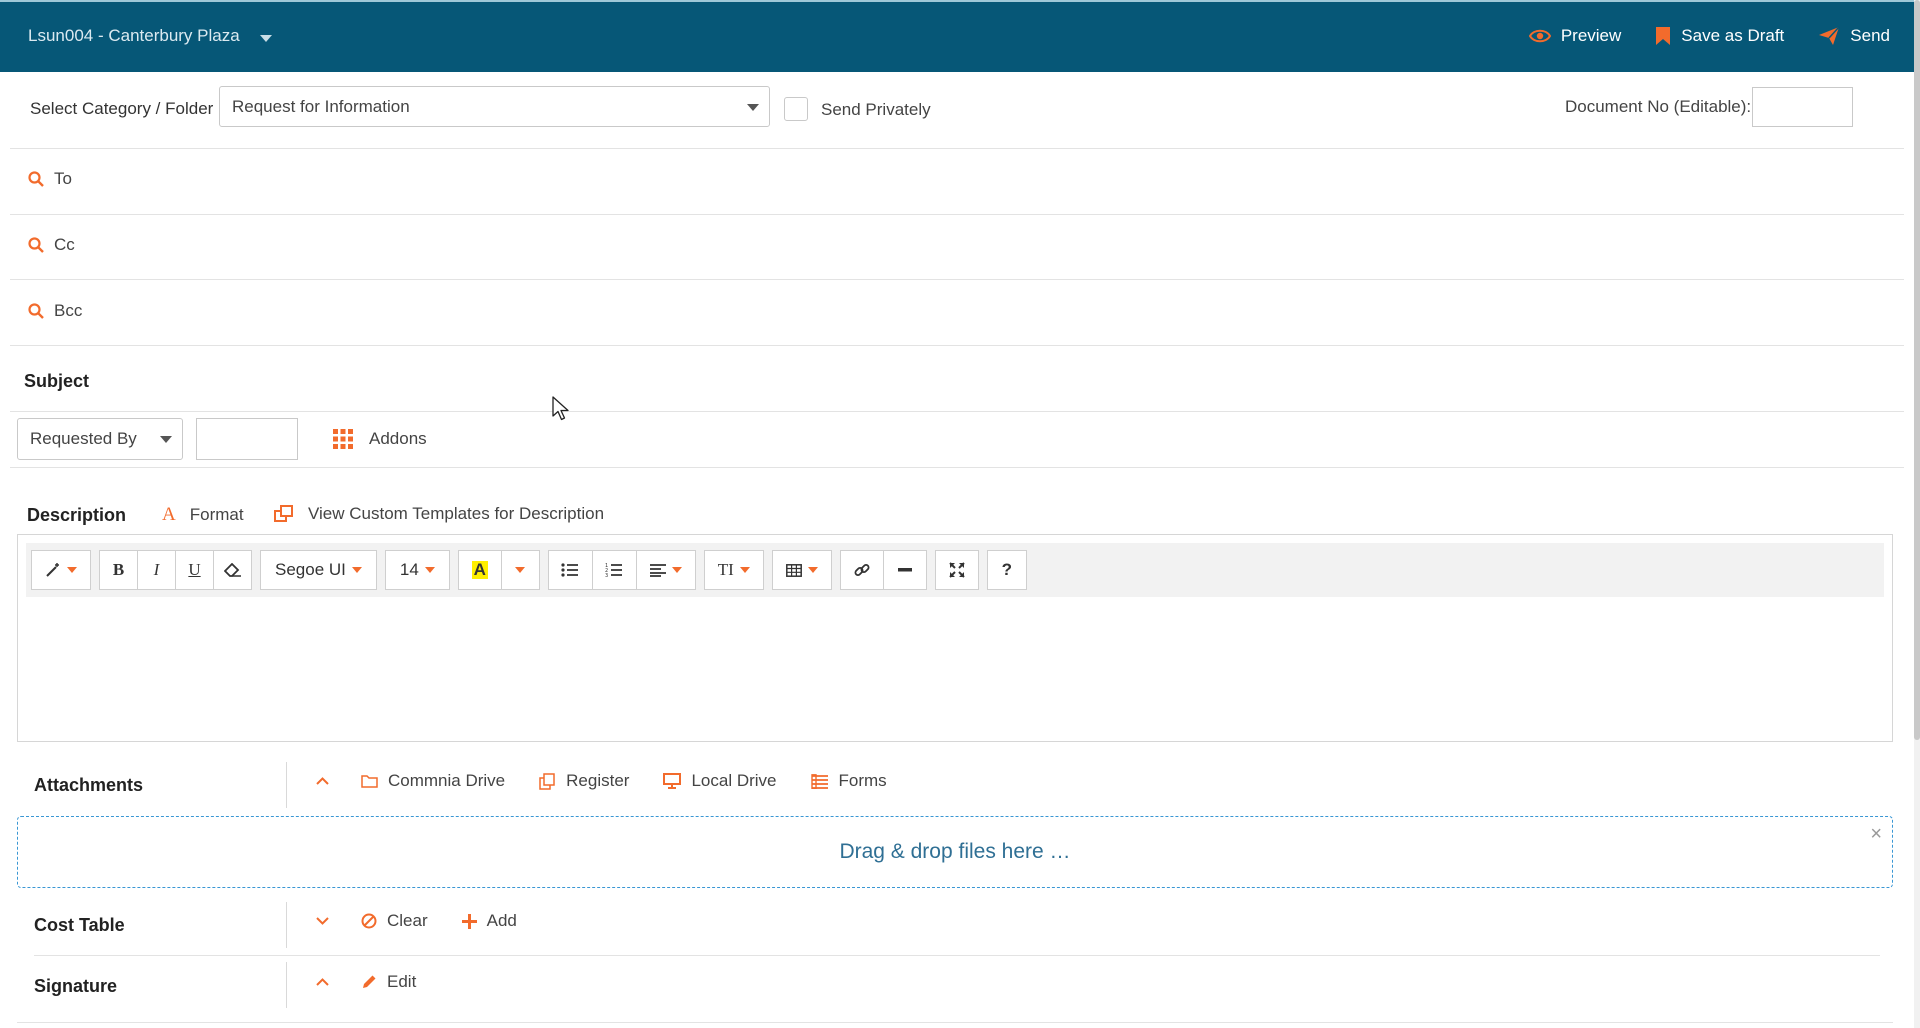  Describe the element at coordinates (322, 781) in the screenshot. I see `attachments-collapse-button` at that location.